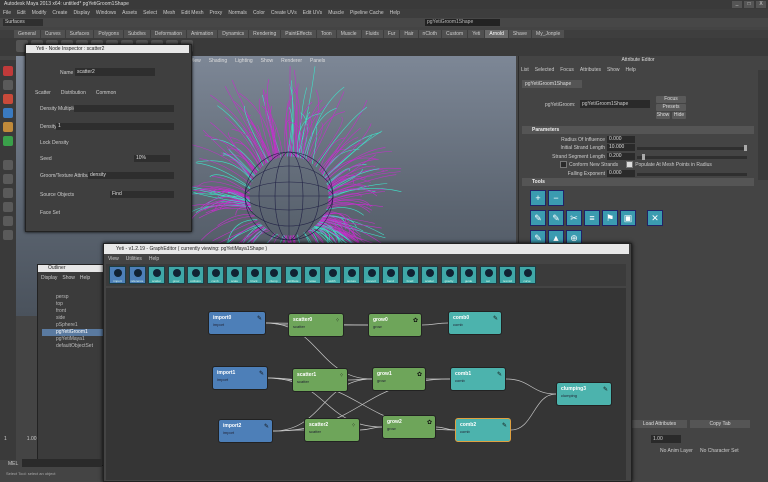 The image size is (768, 482). What do you see at coordinates (613, 70) in the screenshot?
I see `attr-menu-item: Show` at bounding box center [613, 70].